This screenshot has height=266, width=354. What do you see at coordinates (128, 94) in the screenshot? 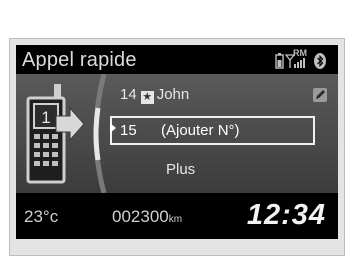
I see `list-item-number: 14` at bounding box center [128, 94].